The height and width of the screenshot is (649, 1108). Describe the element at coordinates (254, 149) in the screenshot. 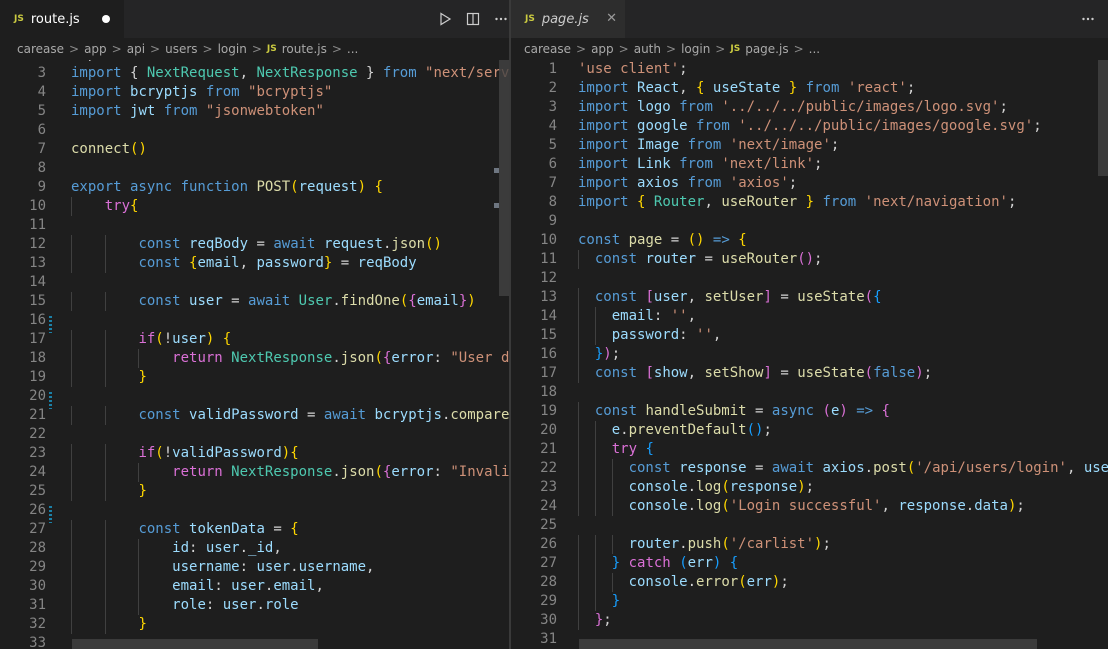

I see `code-line: 7 connect()` at that location.